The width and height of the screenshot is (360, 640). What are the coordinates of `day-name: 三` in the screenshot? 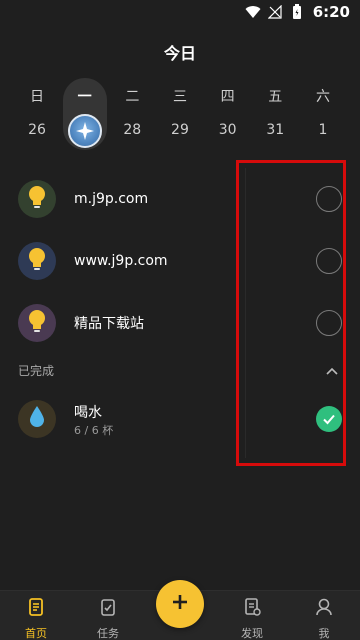 It's located at (179, 97).